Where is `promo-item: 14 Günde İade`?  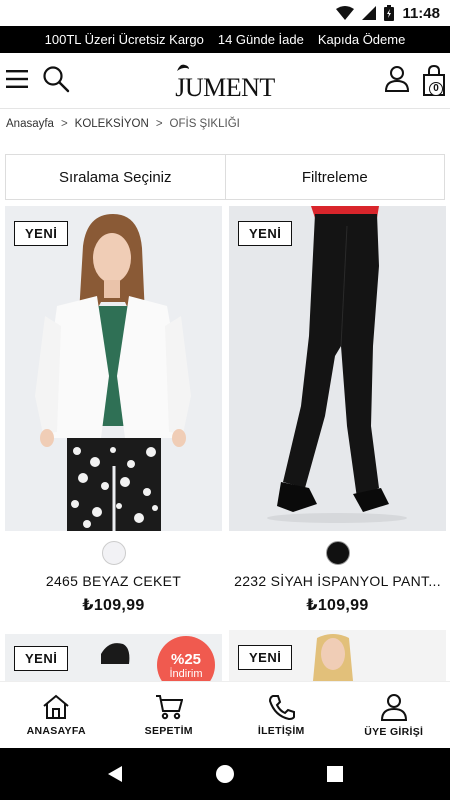 promo-item: 14 Günde İade is located at coordinates (260, 39).